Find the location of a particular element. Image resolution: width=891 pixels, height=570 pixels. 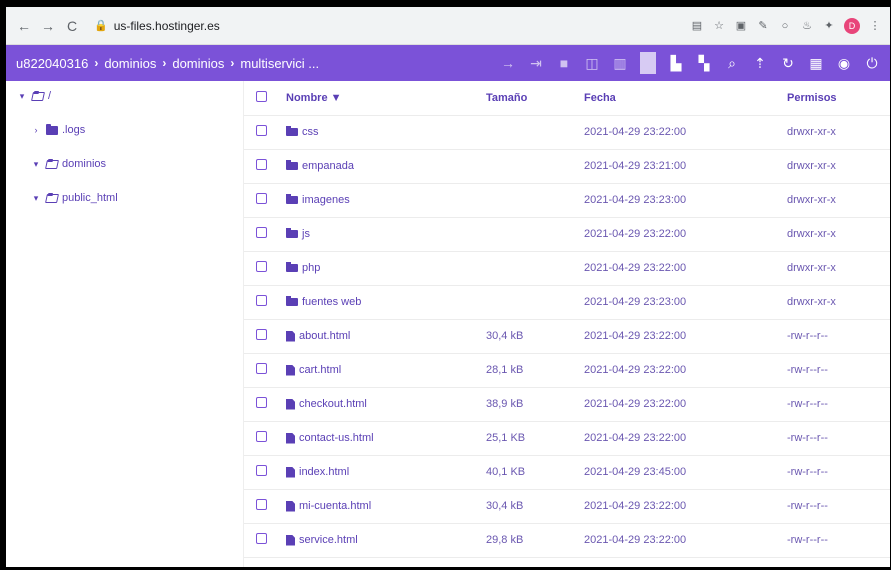

tree-item-dominios: ▾ dominios is located at coordinates (124, 164).